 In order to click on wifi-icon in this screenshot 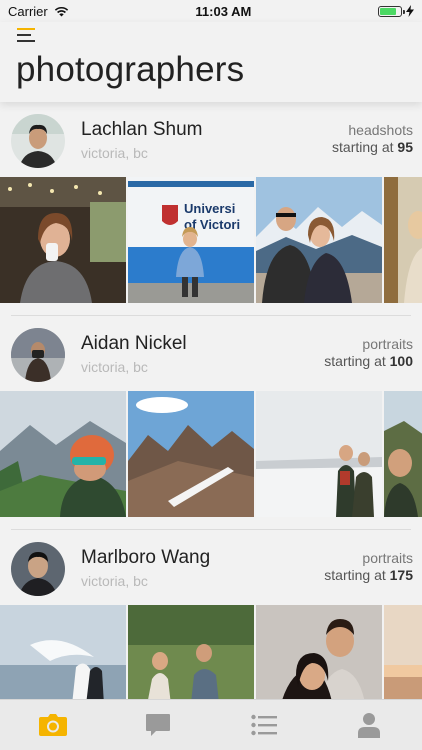, I will do `click(61, 11)`.